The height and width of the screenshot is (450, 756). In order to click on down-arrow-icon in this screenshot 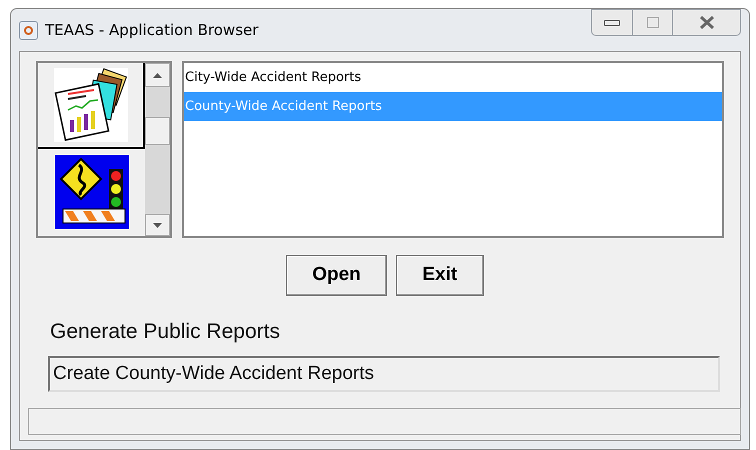, I will do `click(157, 225)`.